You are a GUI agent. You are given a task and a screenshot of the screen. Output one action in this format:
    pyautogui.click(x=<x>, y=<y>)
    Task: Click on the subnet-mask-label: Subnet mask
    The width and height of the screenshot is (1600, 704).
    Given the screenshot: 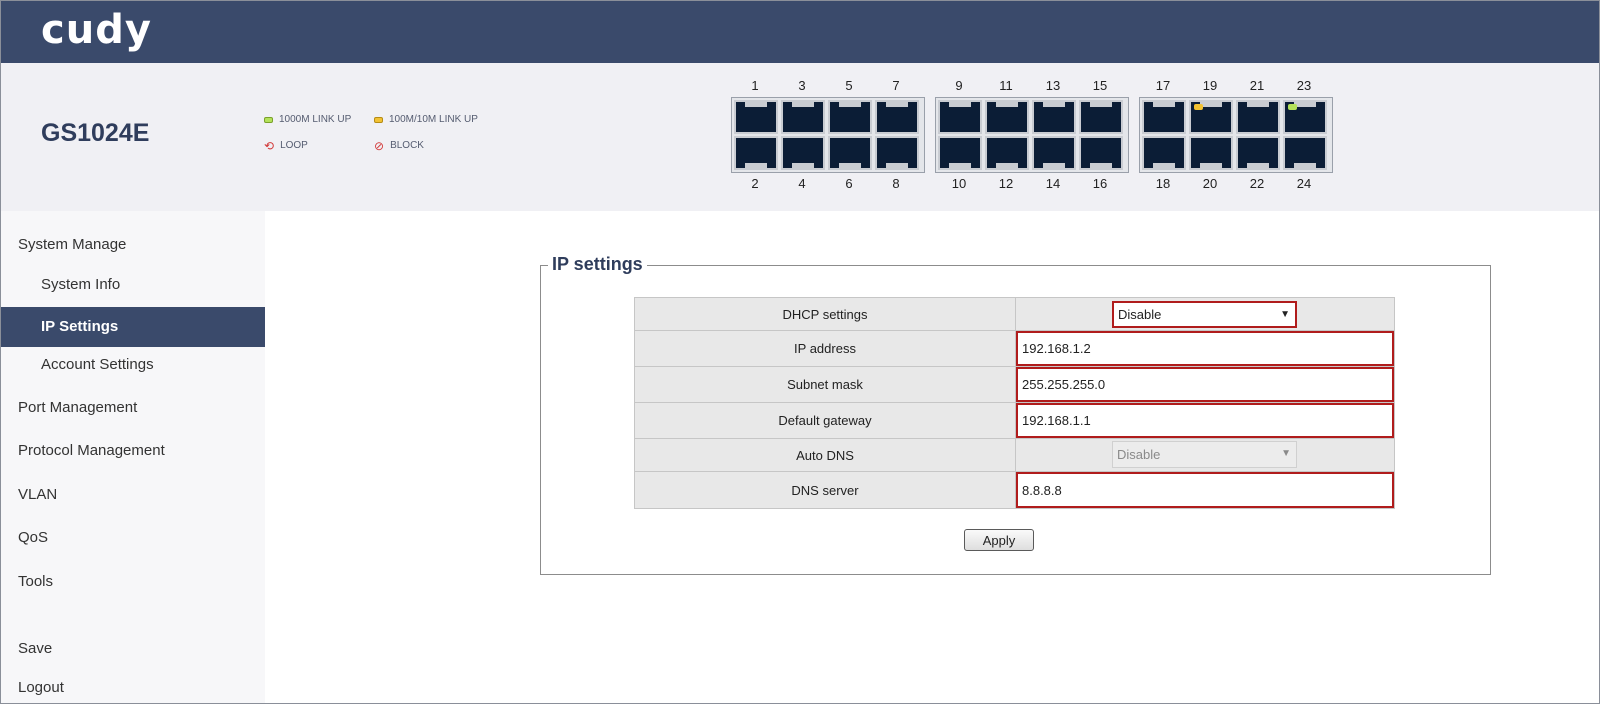 What is the action you would take?
    pyautogui.click(x=825, y=384)
    